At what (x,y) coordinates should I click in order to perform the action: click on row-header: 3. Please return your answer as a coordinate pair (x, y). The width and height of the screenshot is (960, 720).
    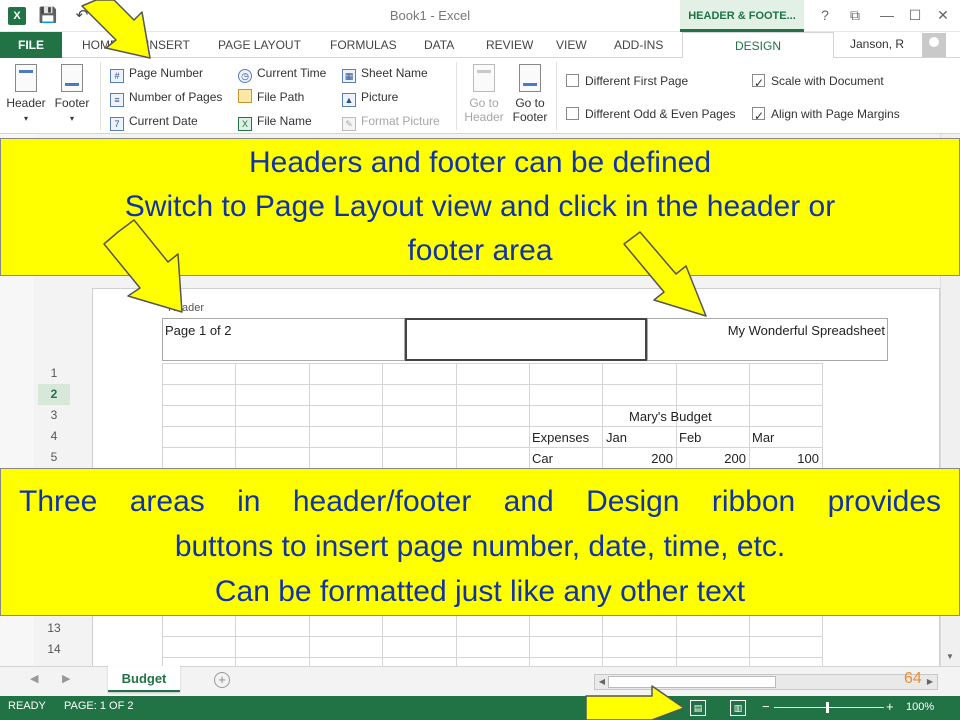
    Looking at the image, I should click on (54, 415).